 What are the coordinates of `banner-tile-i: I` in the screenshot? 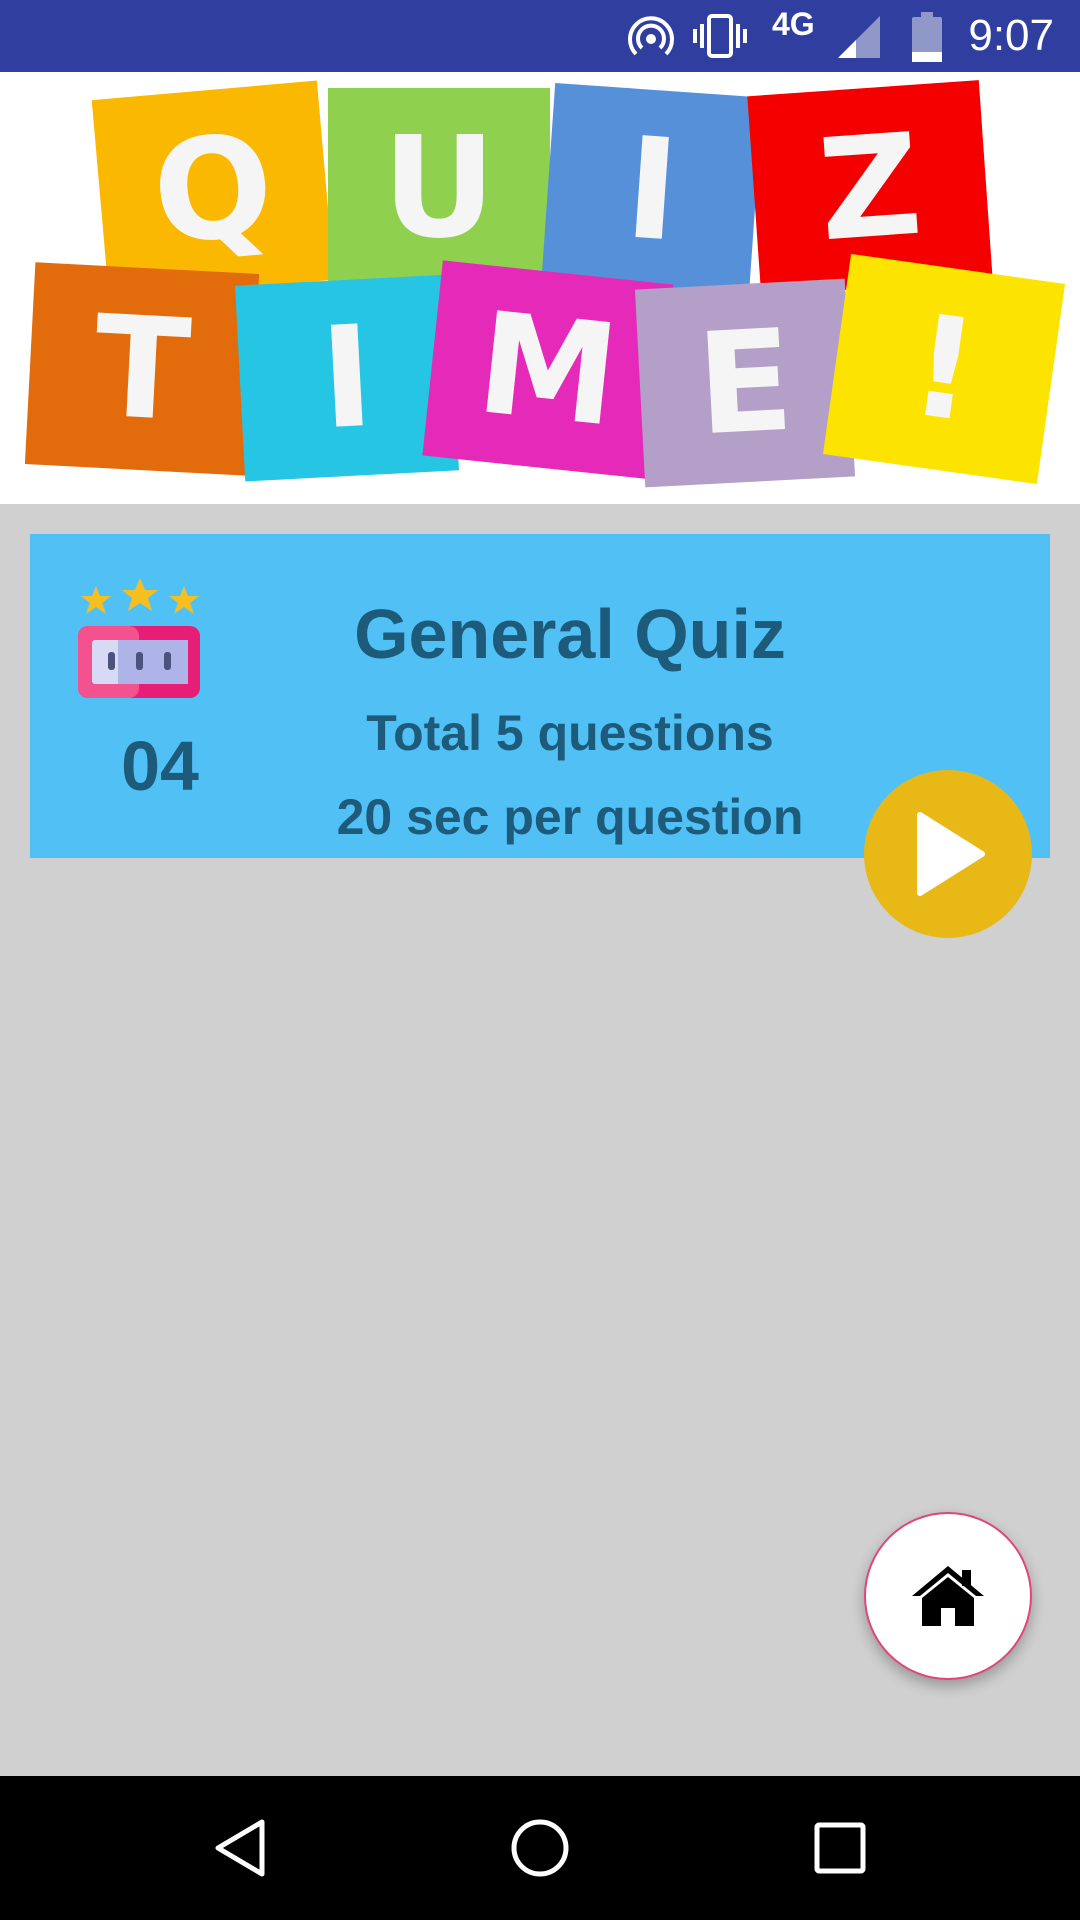 It's located at (652, 190).